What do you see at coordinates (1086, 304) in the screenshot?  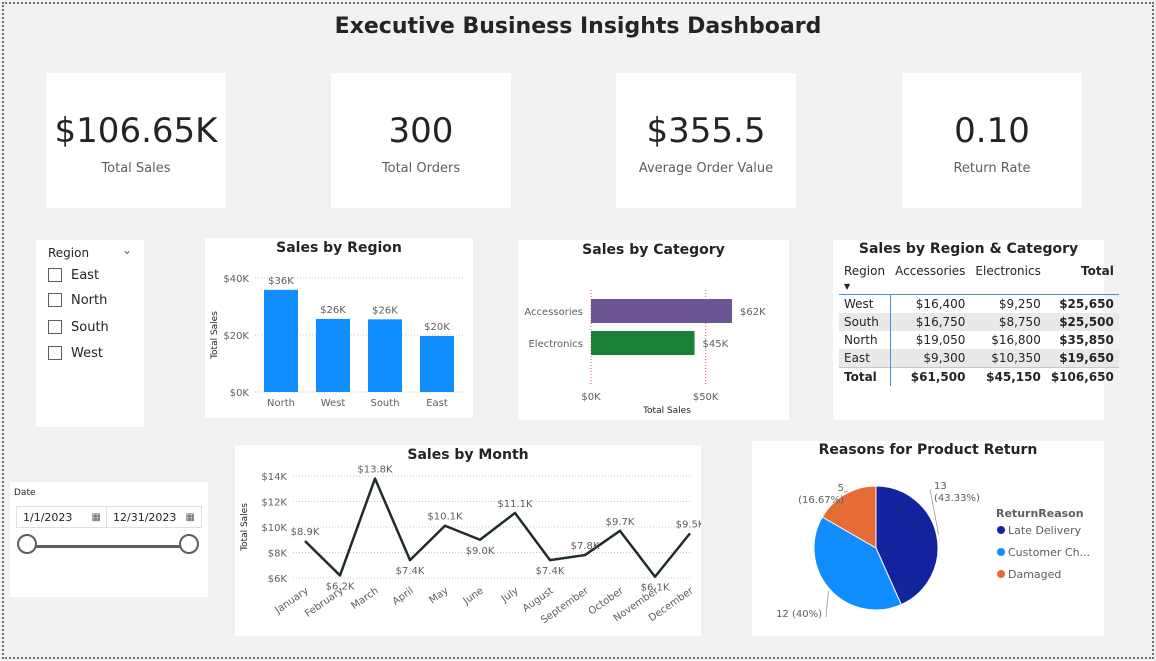 I see `matrix-cell: $25,650` at bounding box center [1086, 304].